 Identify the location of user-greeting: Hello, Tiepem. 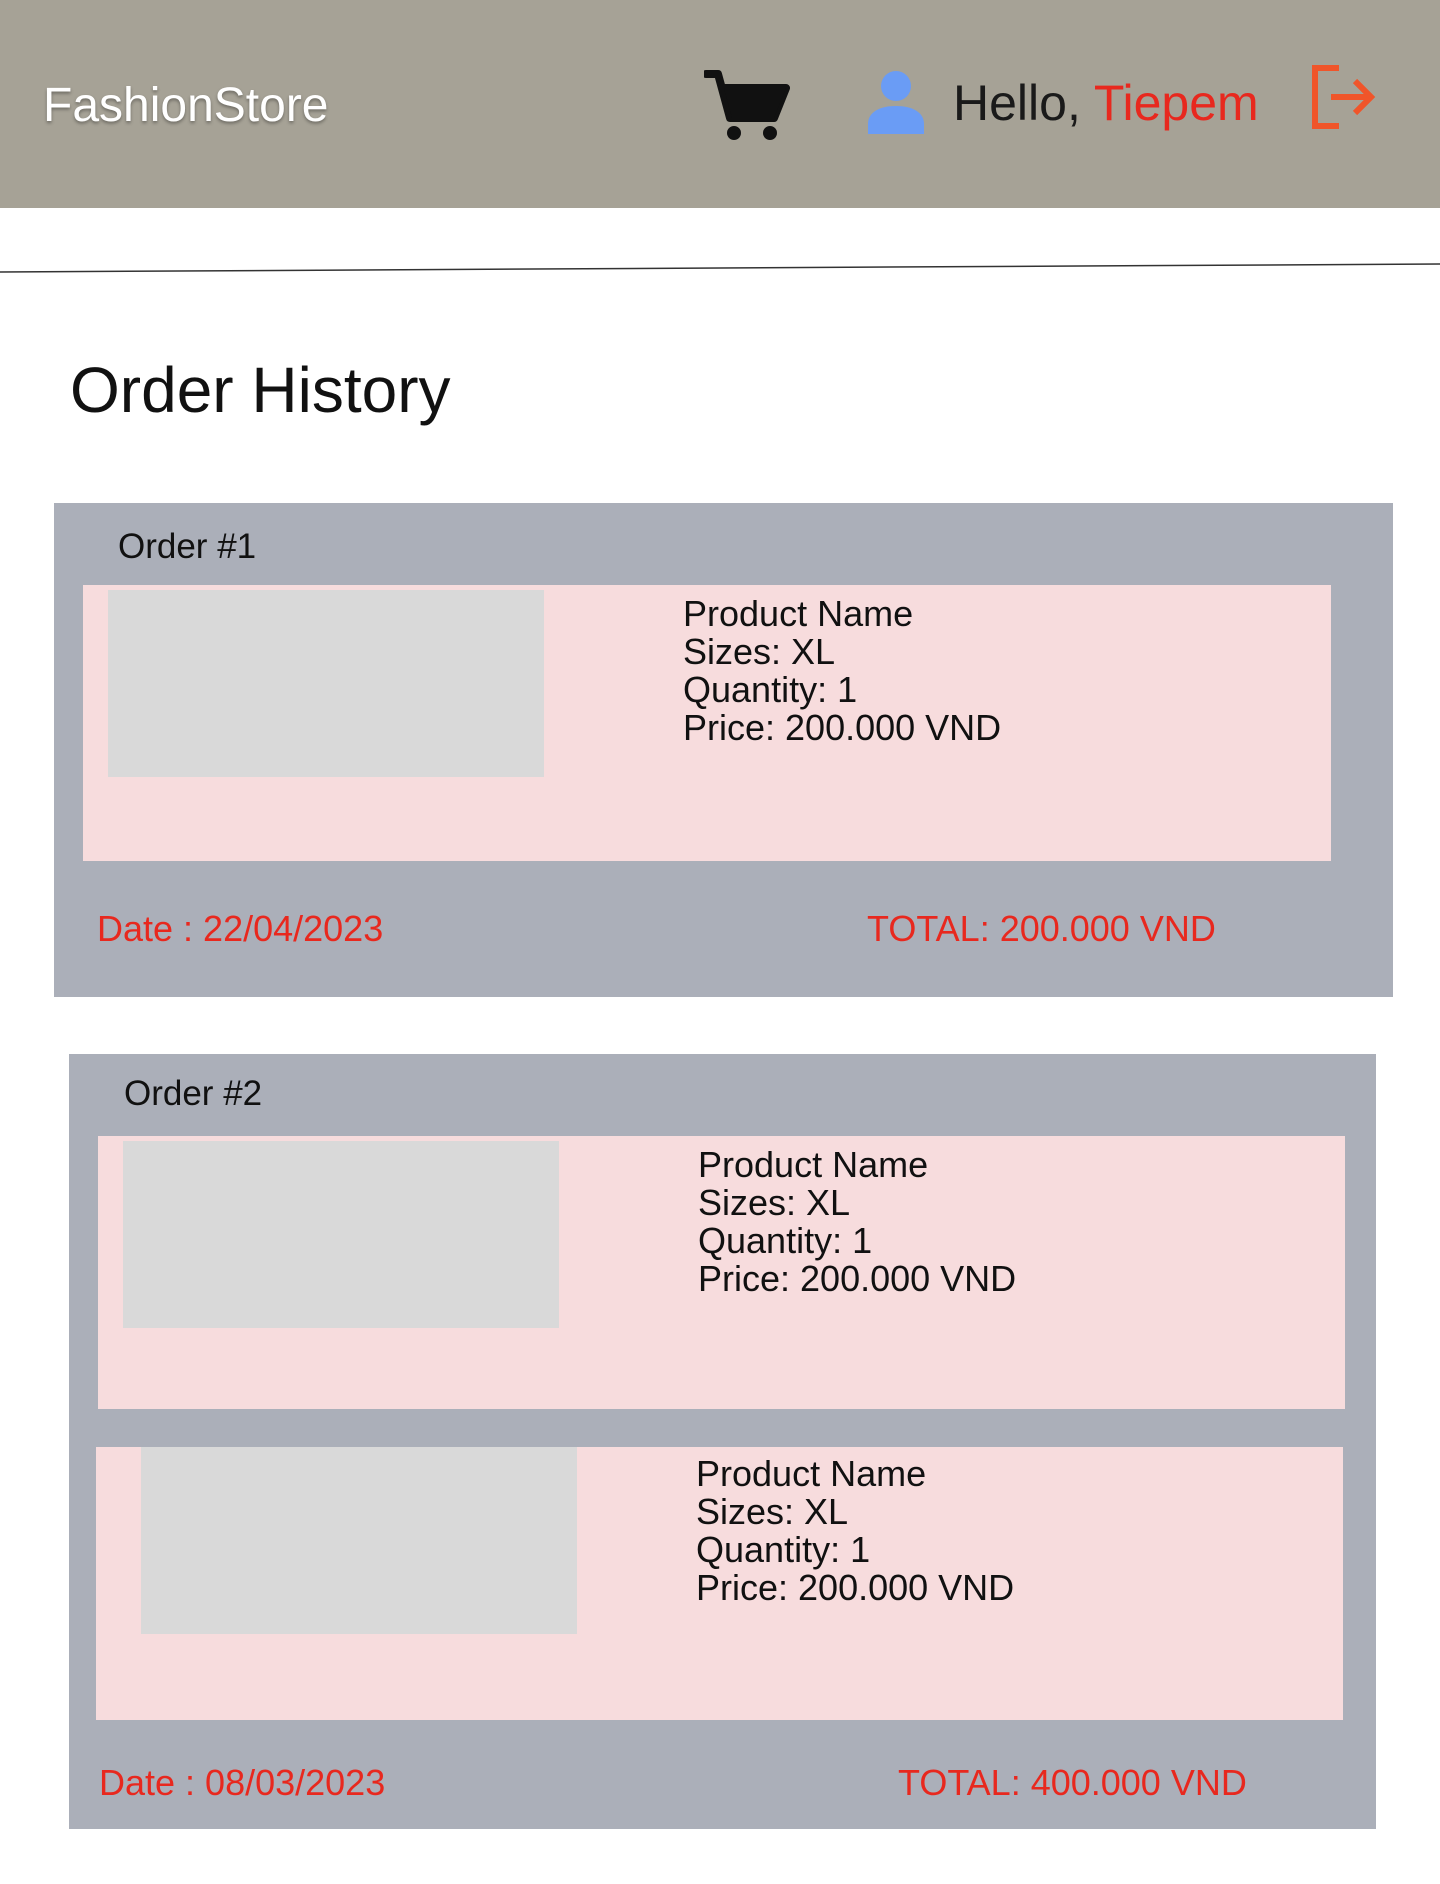
(1106, 103).